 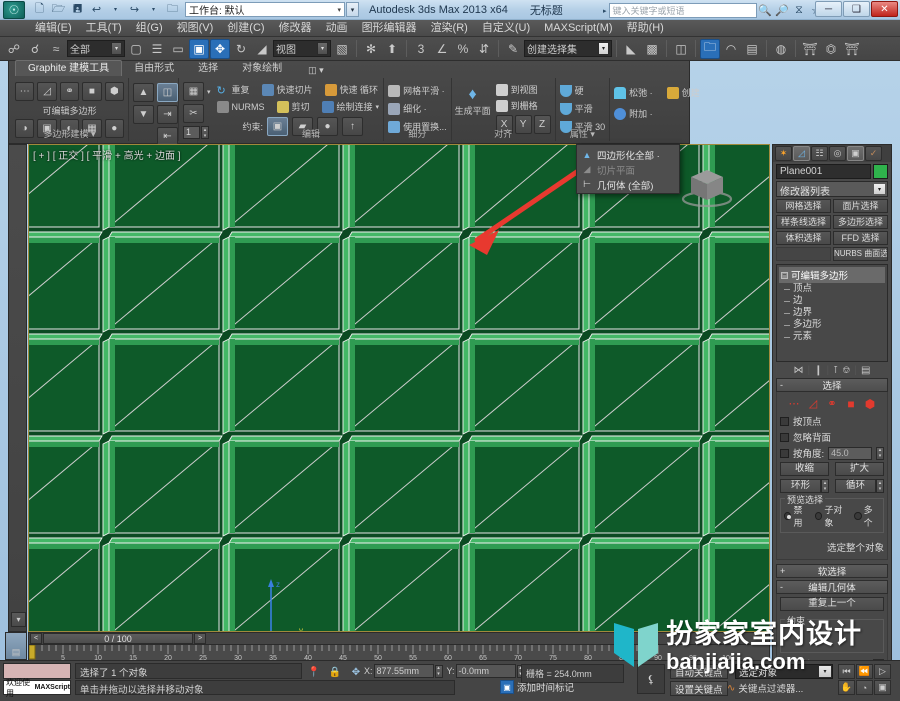 What do you see at coordinates (652, 49) in the screenshot?
I see `align-icon: ▩` at bounding box center [652, 49].